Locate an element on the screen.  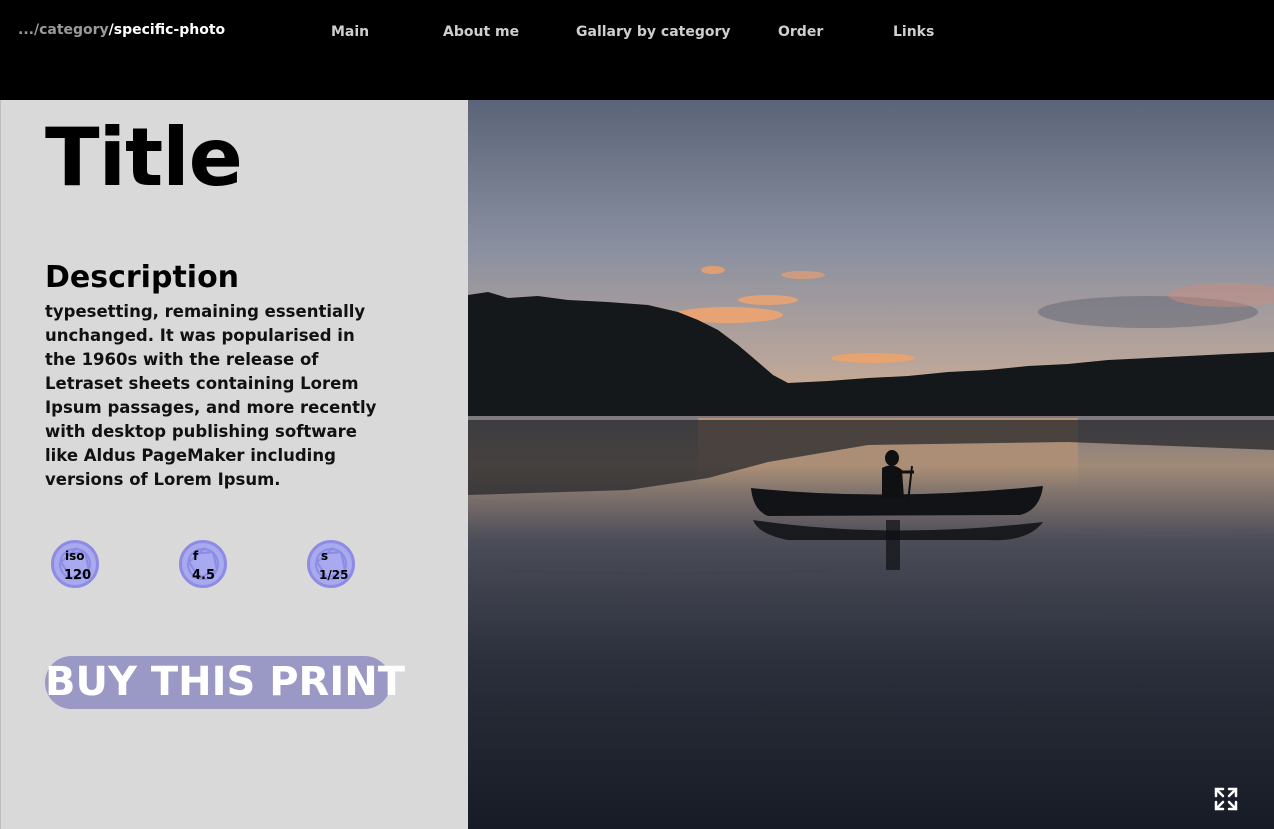
stat-shutter-value: 1/25 is located at coordinates (334, 575).